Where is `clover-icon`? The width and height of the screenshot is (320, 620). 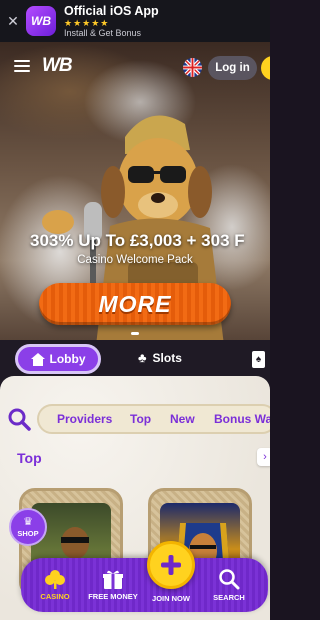 clover-icon is located at coordinates (55, 579).